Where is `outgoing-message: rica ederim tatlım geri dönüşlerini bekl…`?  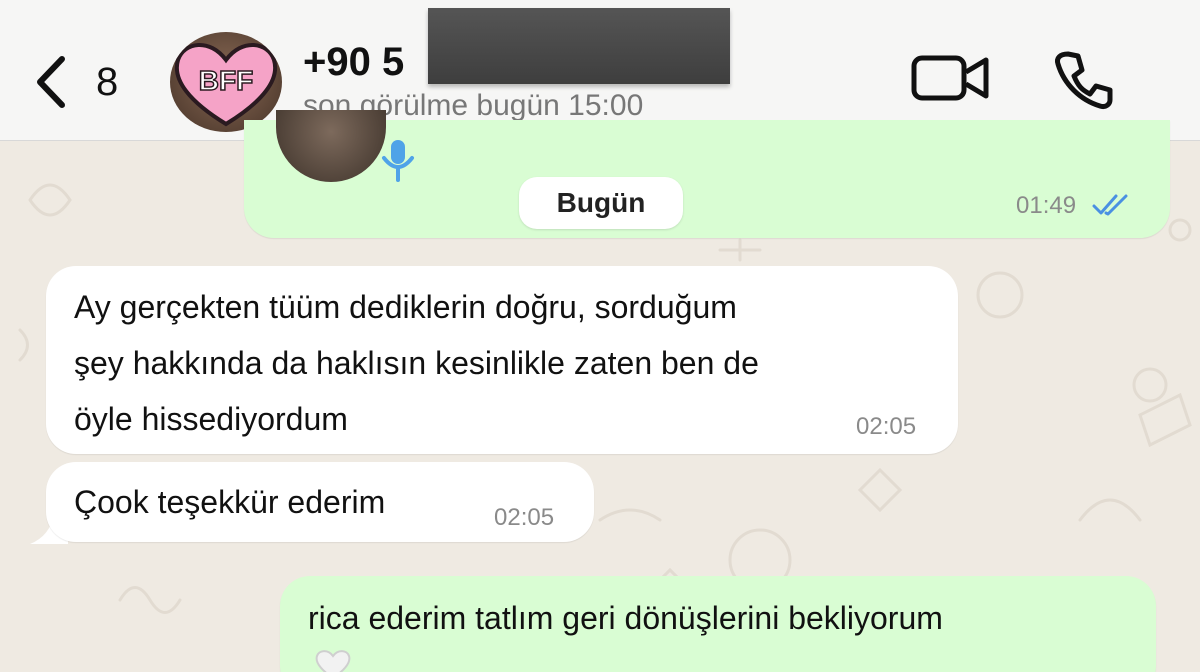 outgoing-message: rica ederim tatlım geri dönüşlerini bekl… is located at coordinates (718, 624).